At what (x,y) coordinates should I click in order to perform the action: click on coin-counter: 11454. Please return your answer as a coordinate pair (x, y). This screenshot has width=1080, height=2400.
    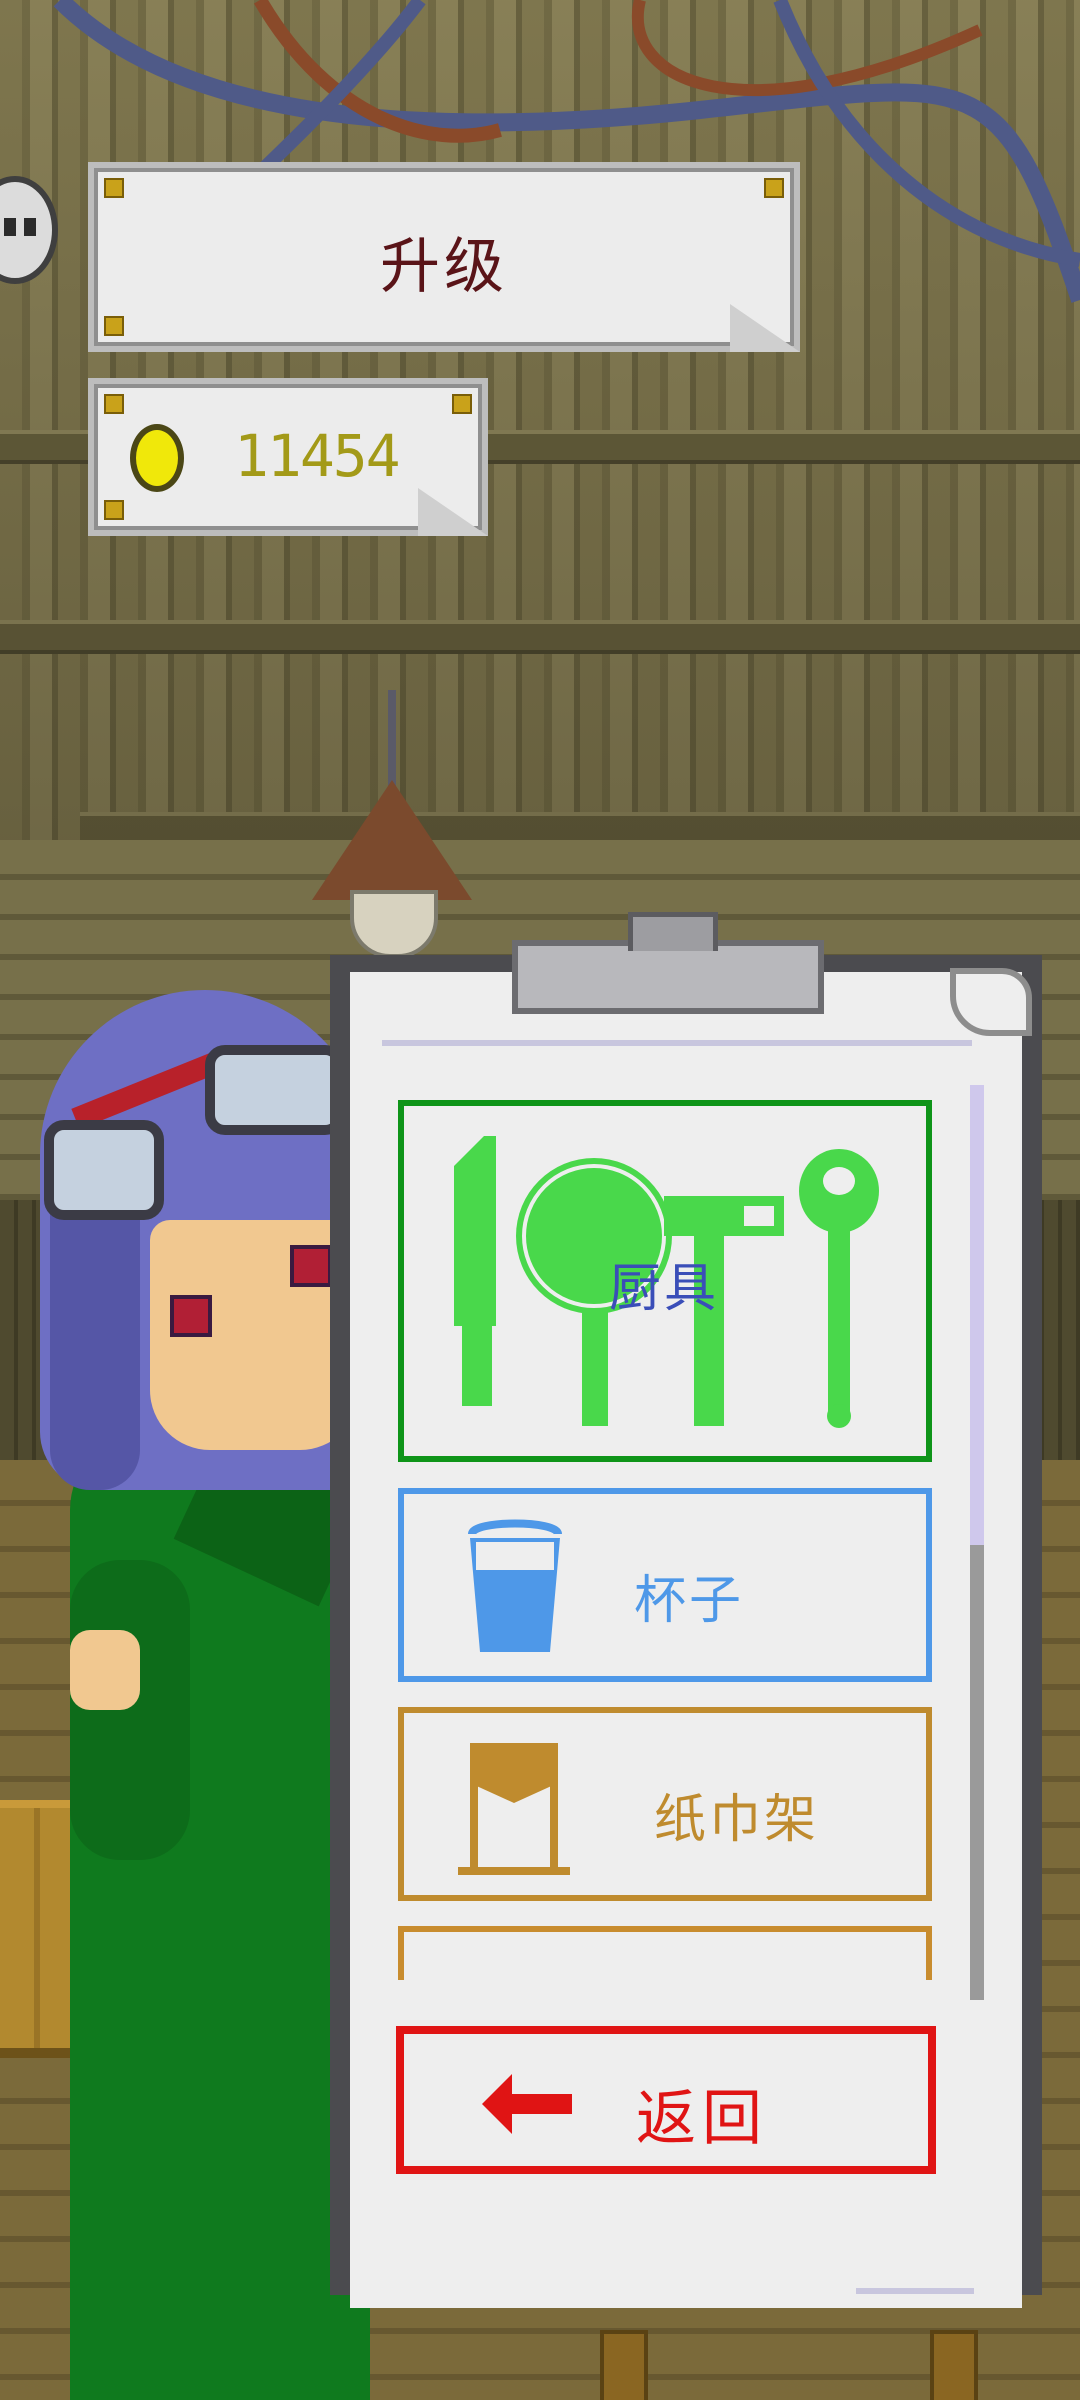
    Looking at the image, I should click on (288, 457).